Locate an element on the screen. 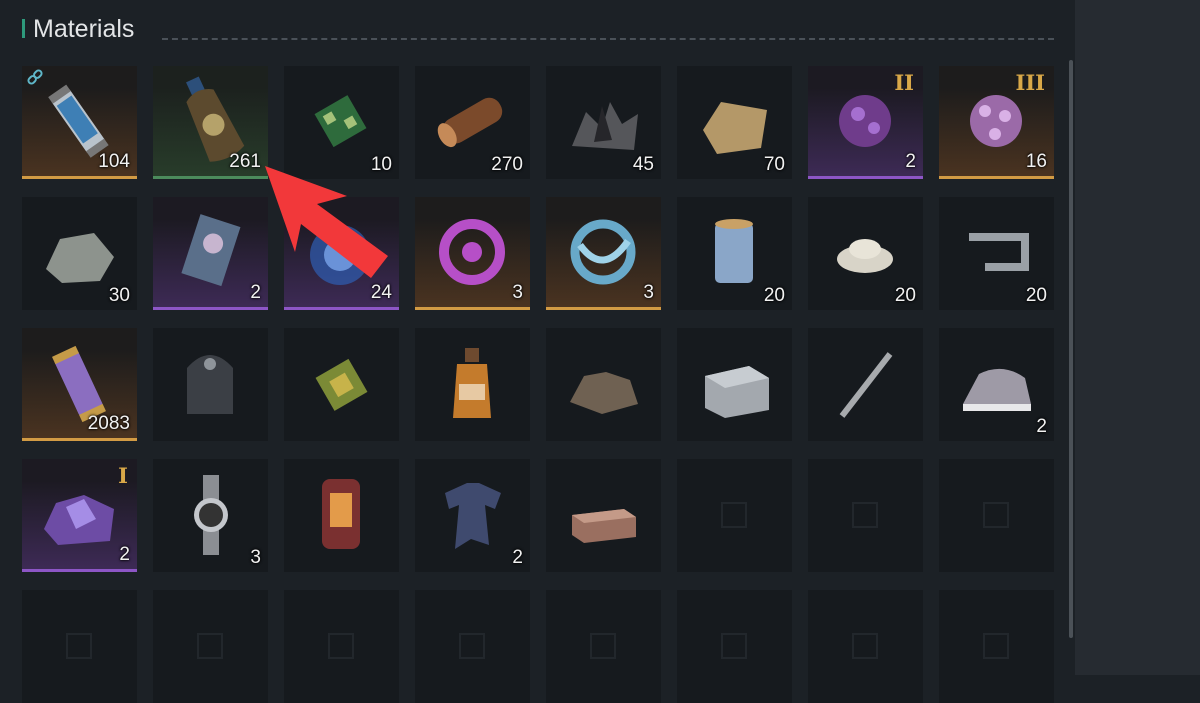  material-slot-medicine-bottle is located at coordinates (472, 384).